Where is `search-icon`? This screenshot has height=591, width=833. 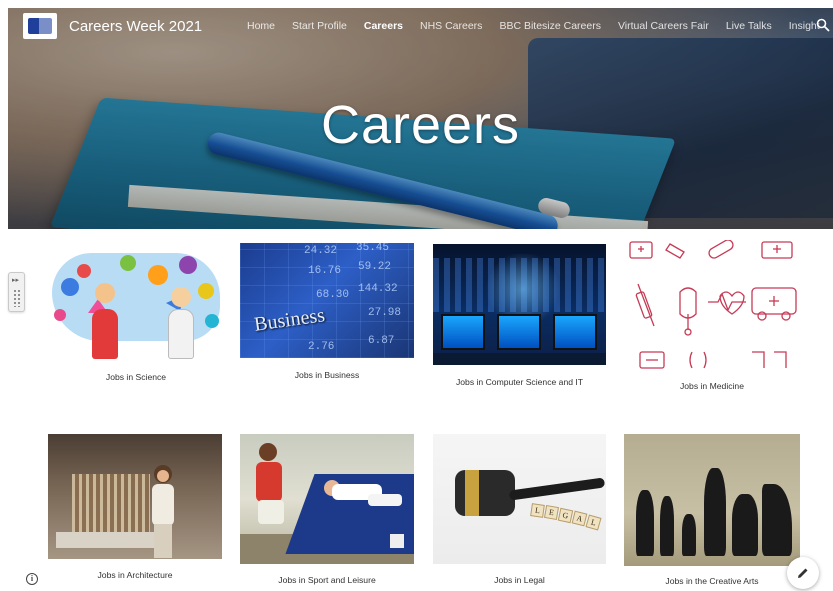 search-icon is located at coordinates (823, 25).